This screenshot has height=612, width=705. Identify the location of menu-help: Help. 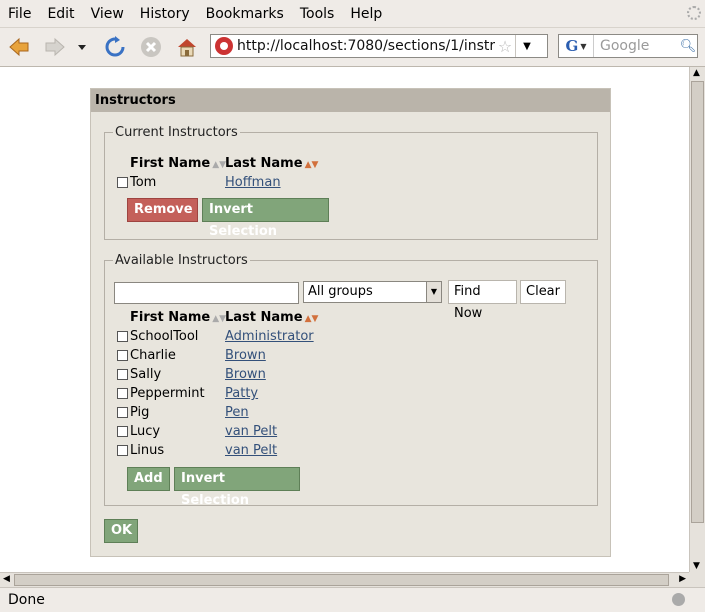
(366, 14).